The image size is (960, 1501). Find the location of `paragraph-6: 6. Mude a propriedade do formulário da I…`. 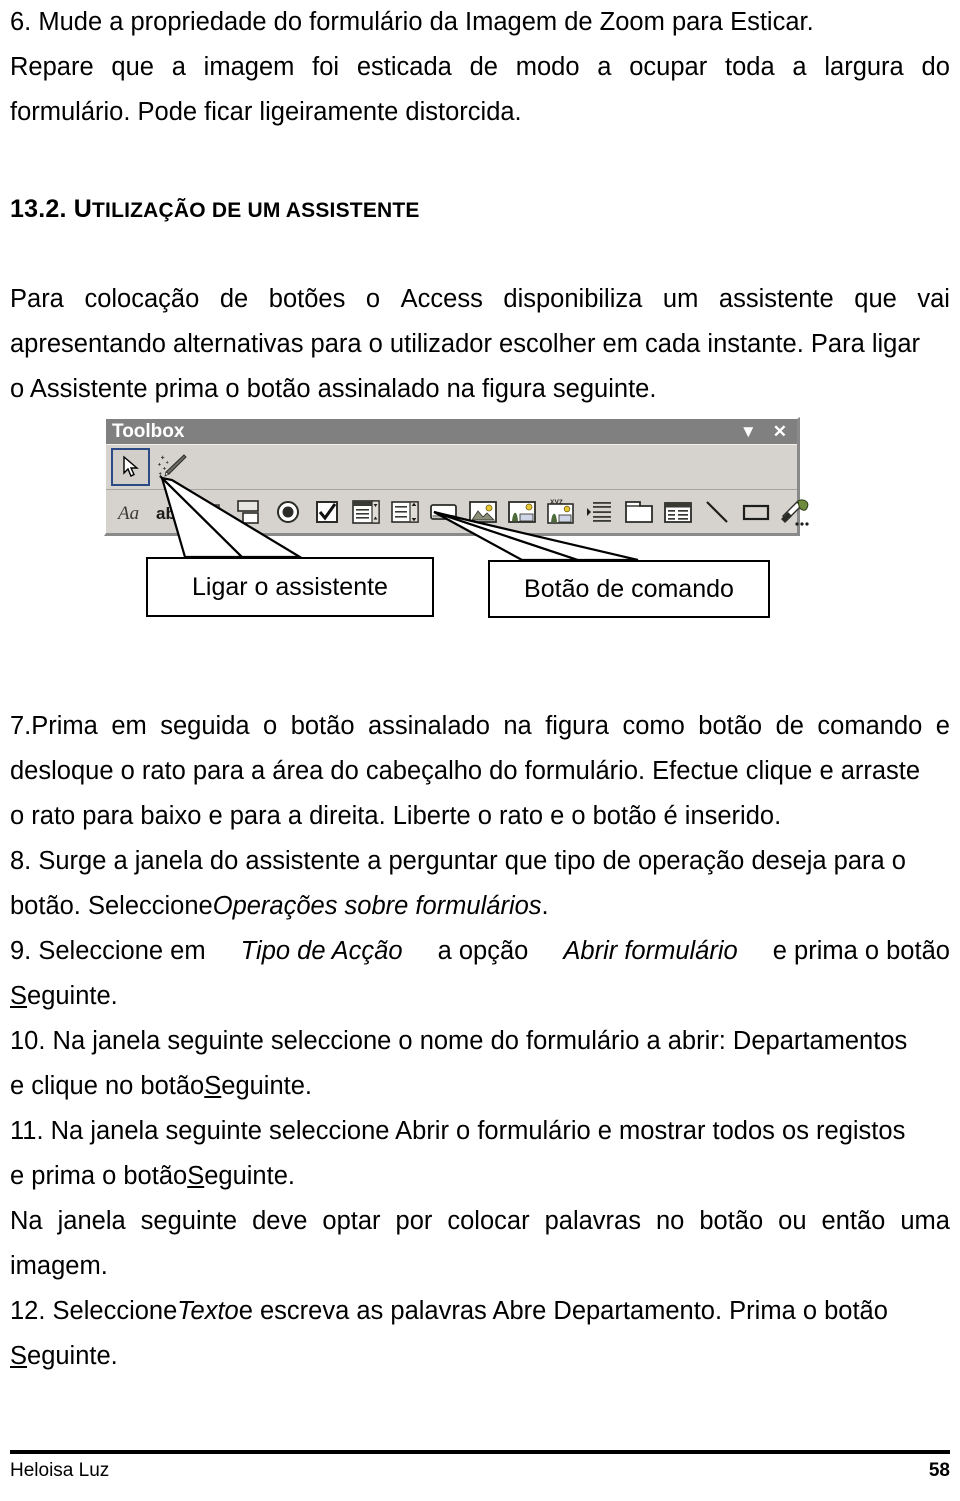

paragraph-6: 6. Mude a propriedade do formulário da I… is located at coordinates (480, 67).